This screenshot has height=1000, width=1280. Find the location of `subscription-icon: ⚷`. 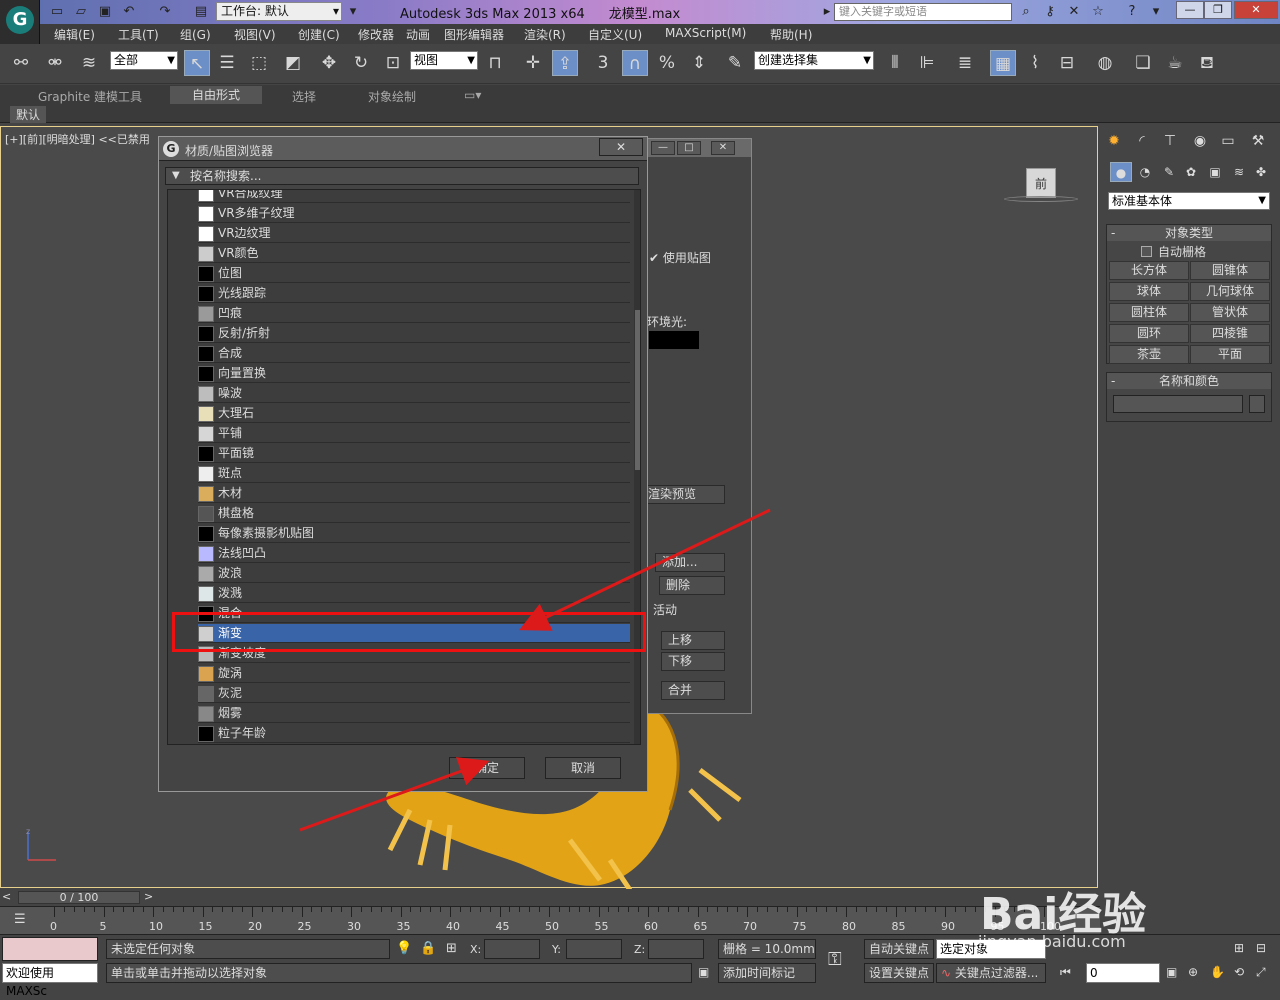

subscription-icon: ⚷ is located at coordinates (1050, 12).